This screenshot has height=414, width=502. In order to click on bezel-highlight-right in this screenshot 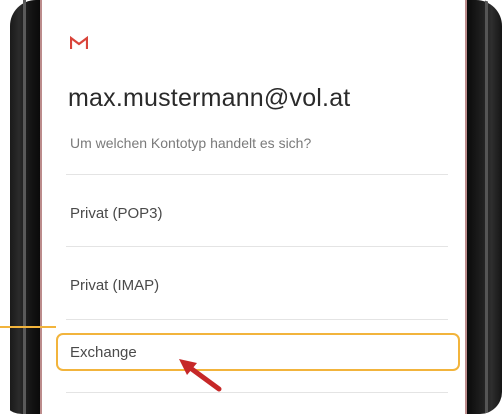, I will do `click(486, 207)`.